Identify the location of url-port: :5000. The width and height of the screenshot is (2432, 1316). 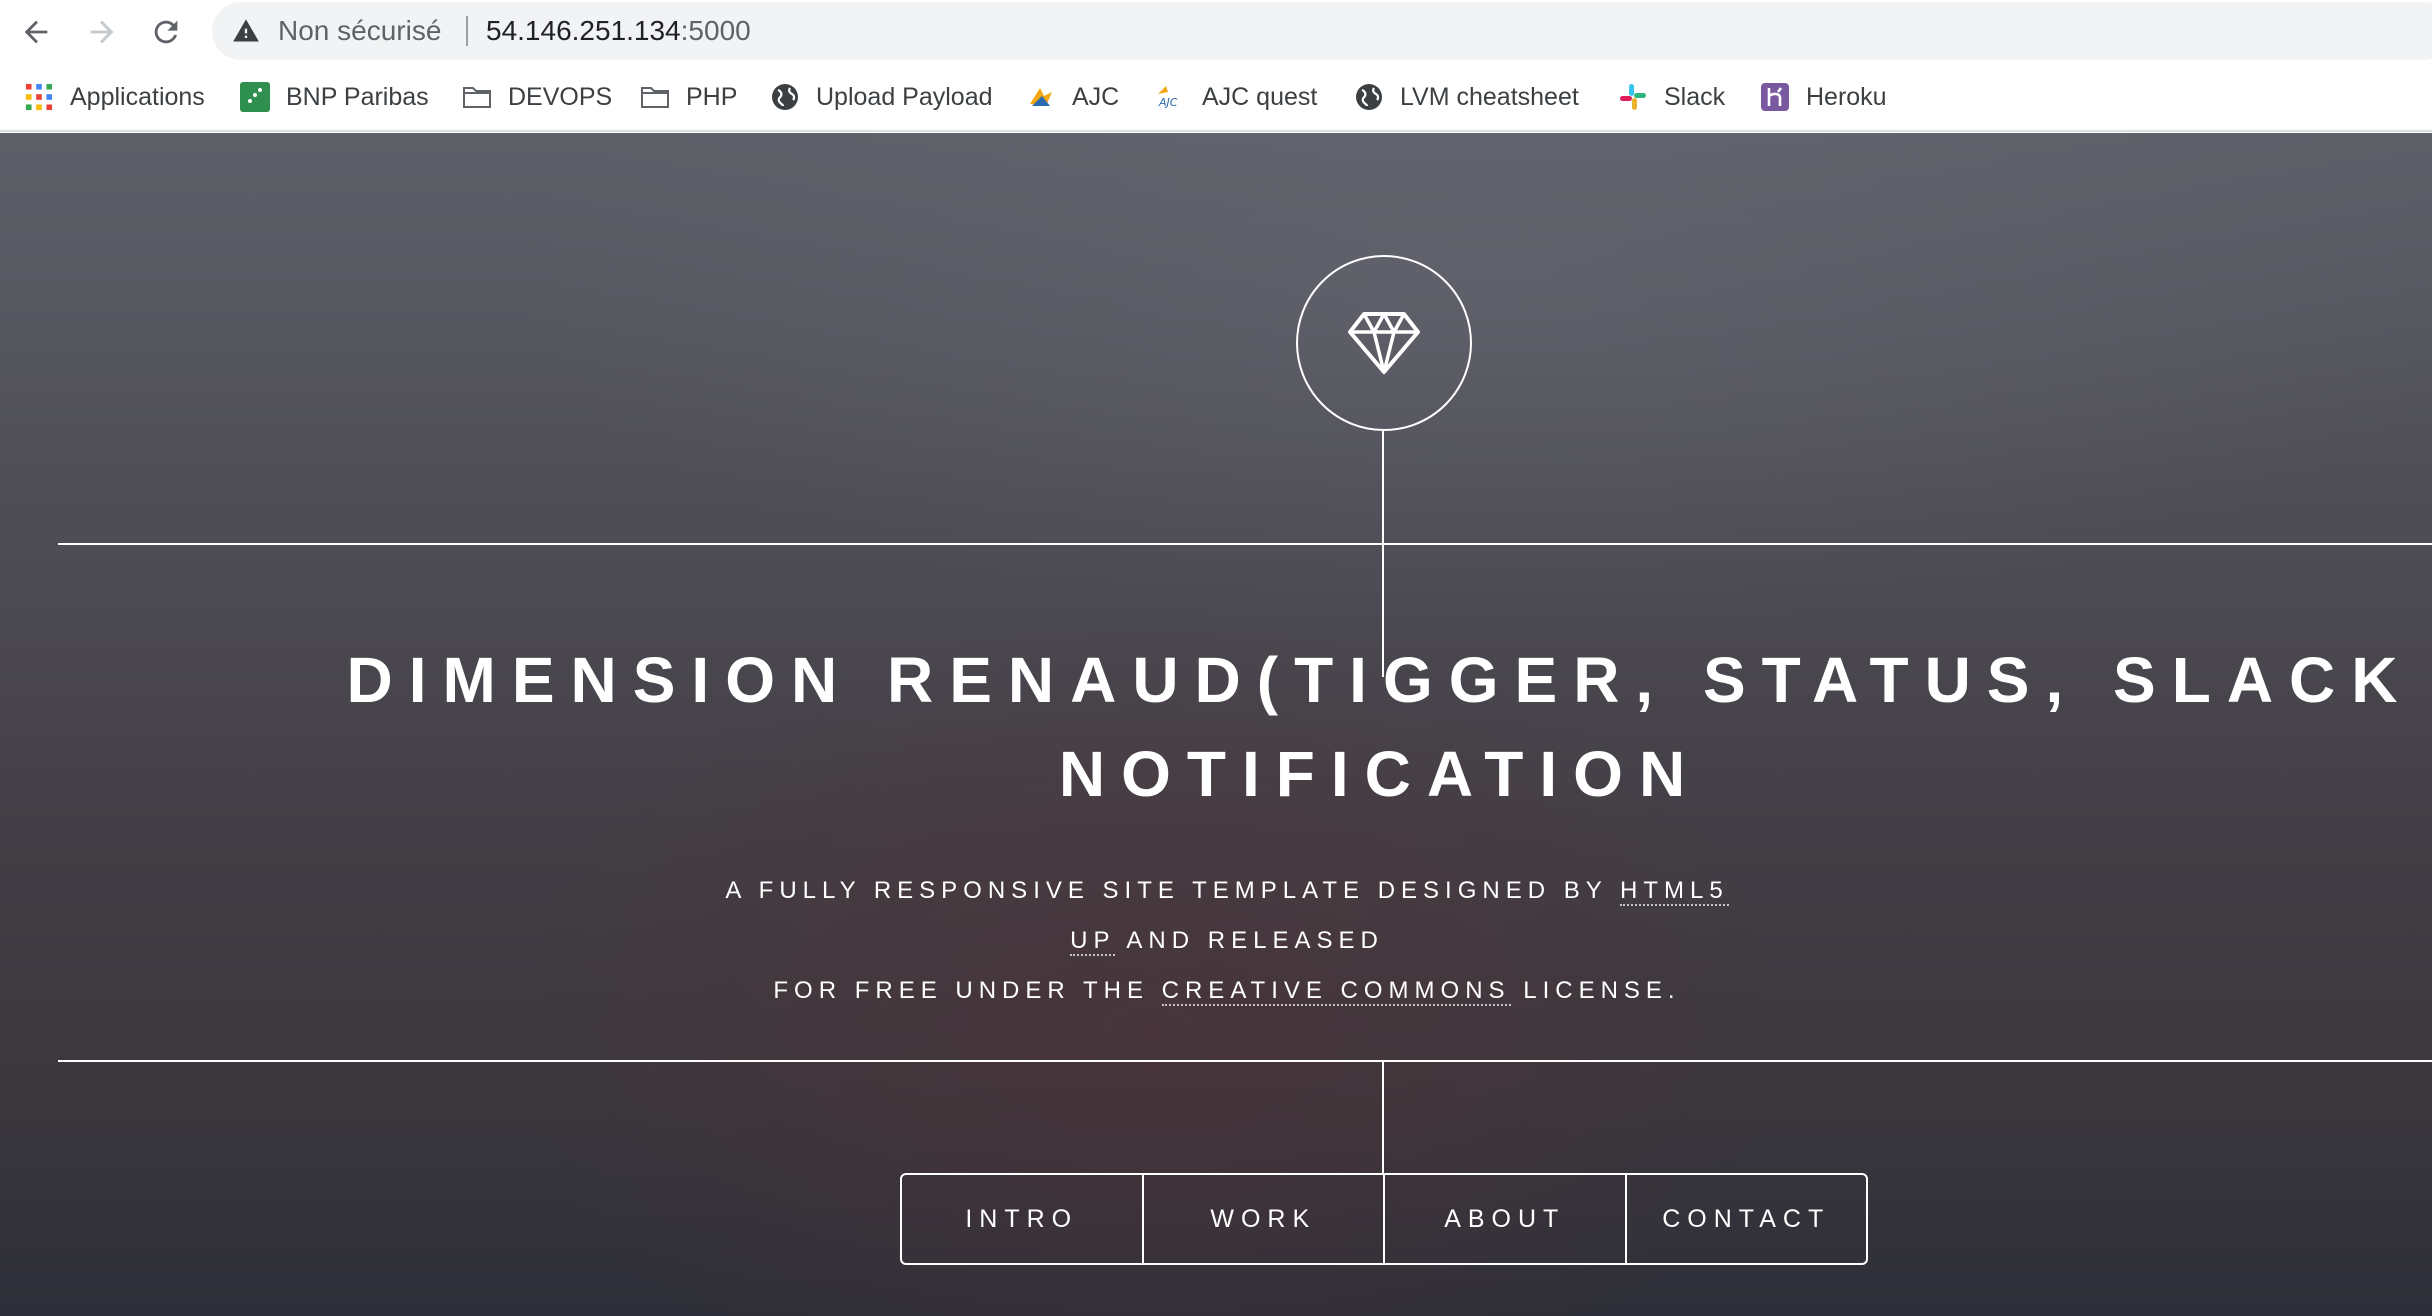
(715, 30).